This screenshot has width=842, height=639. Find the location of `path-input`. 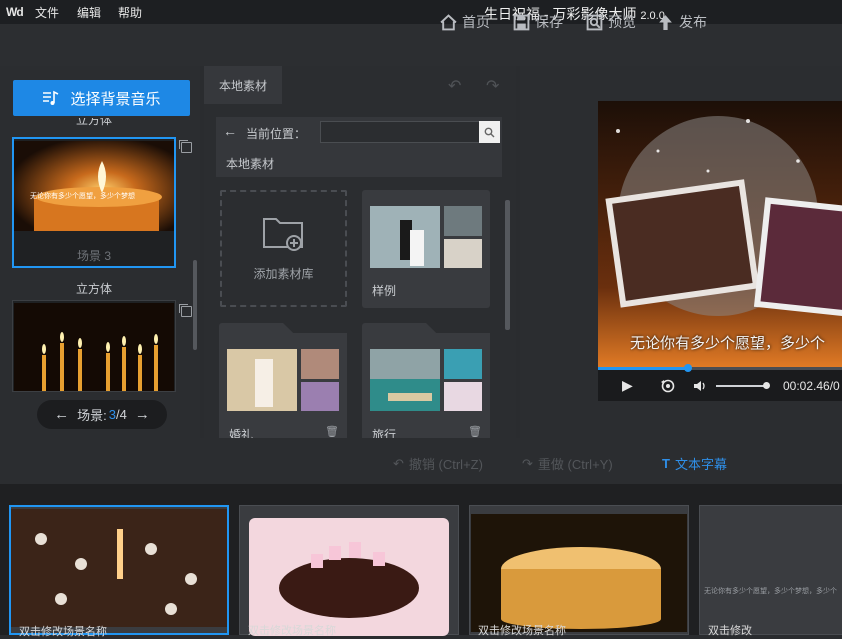

path-input is located at coordinates (410, 132).